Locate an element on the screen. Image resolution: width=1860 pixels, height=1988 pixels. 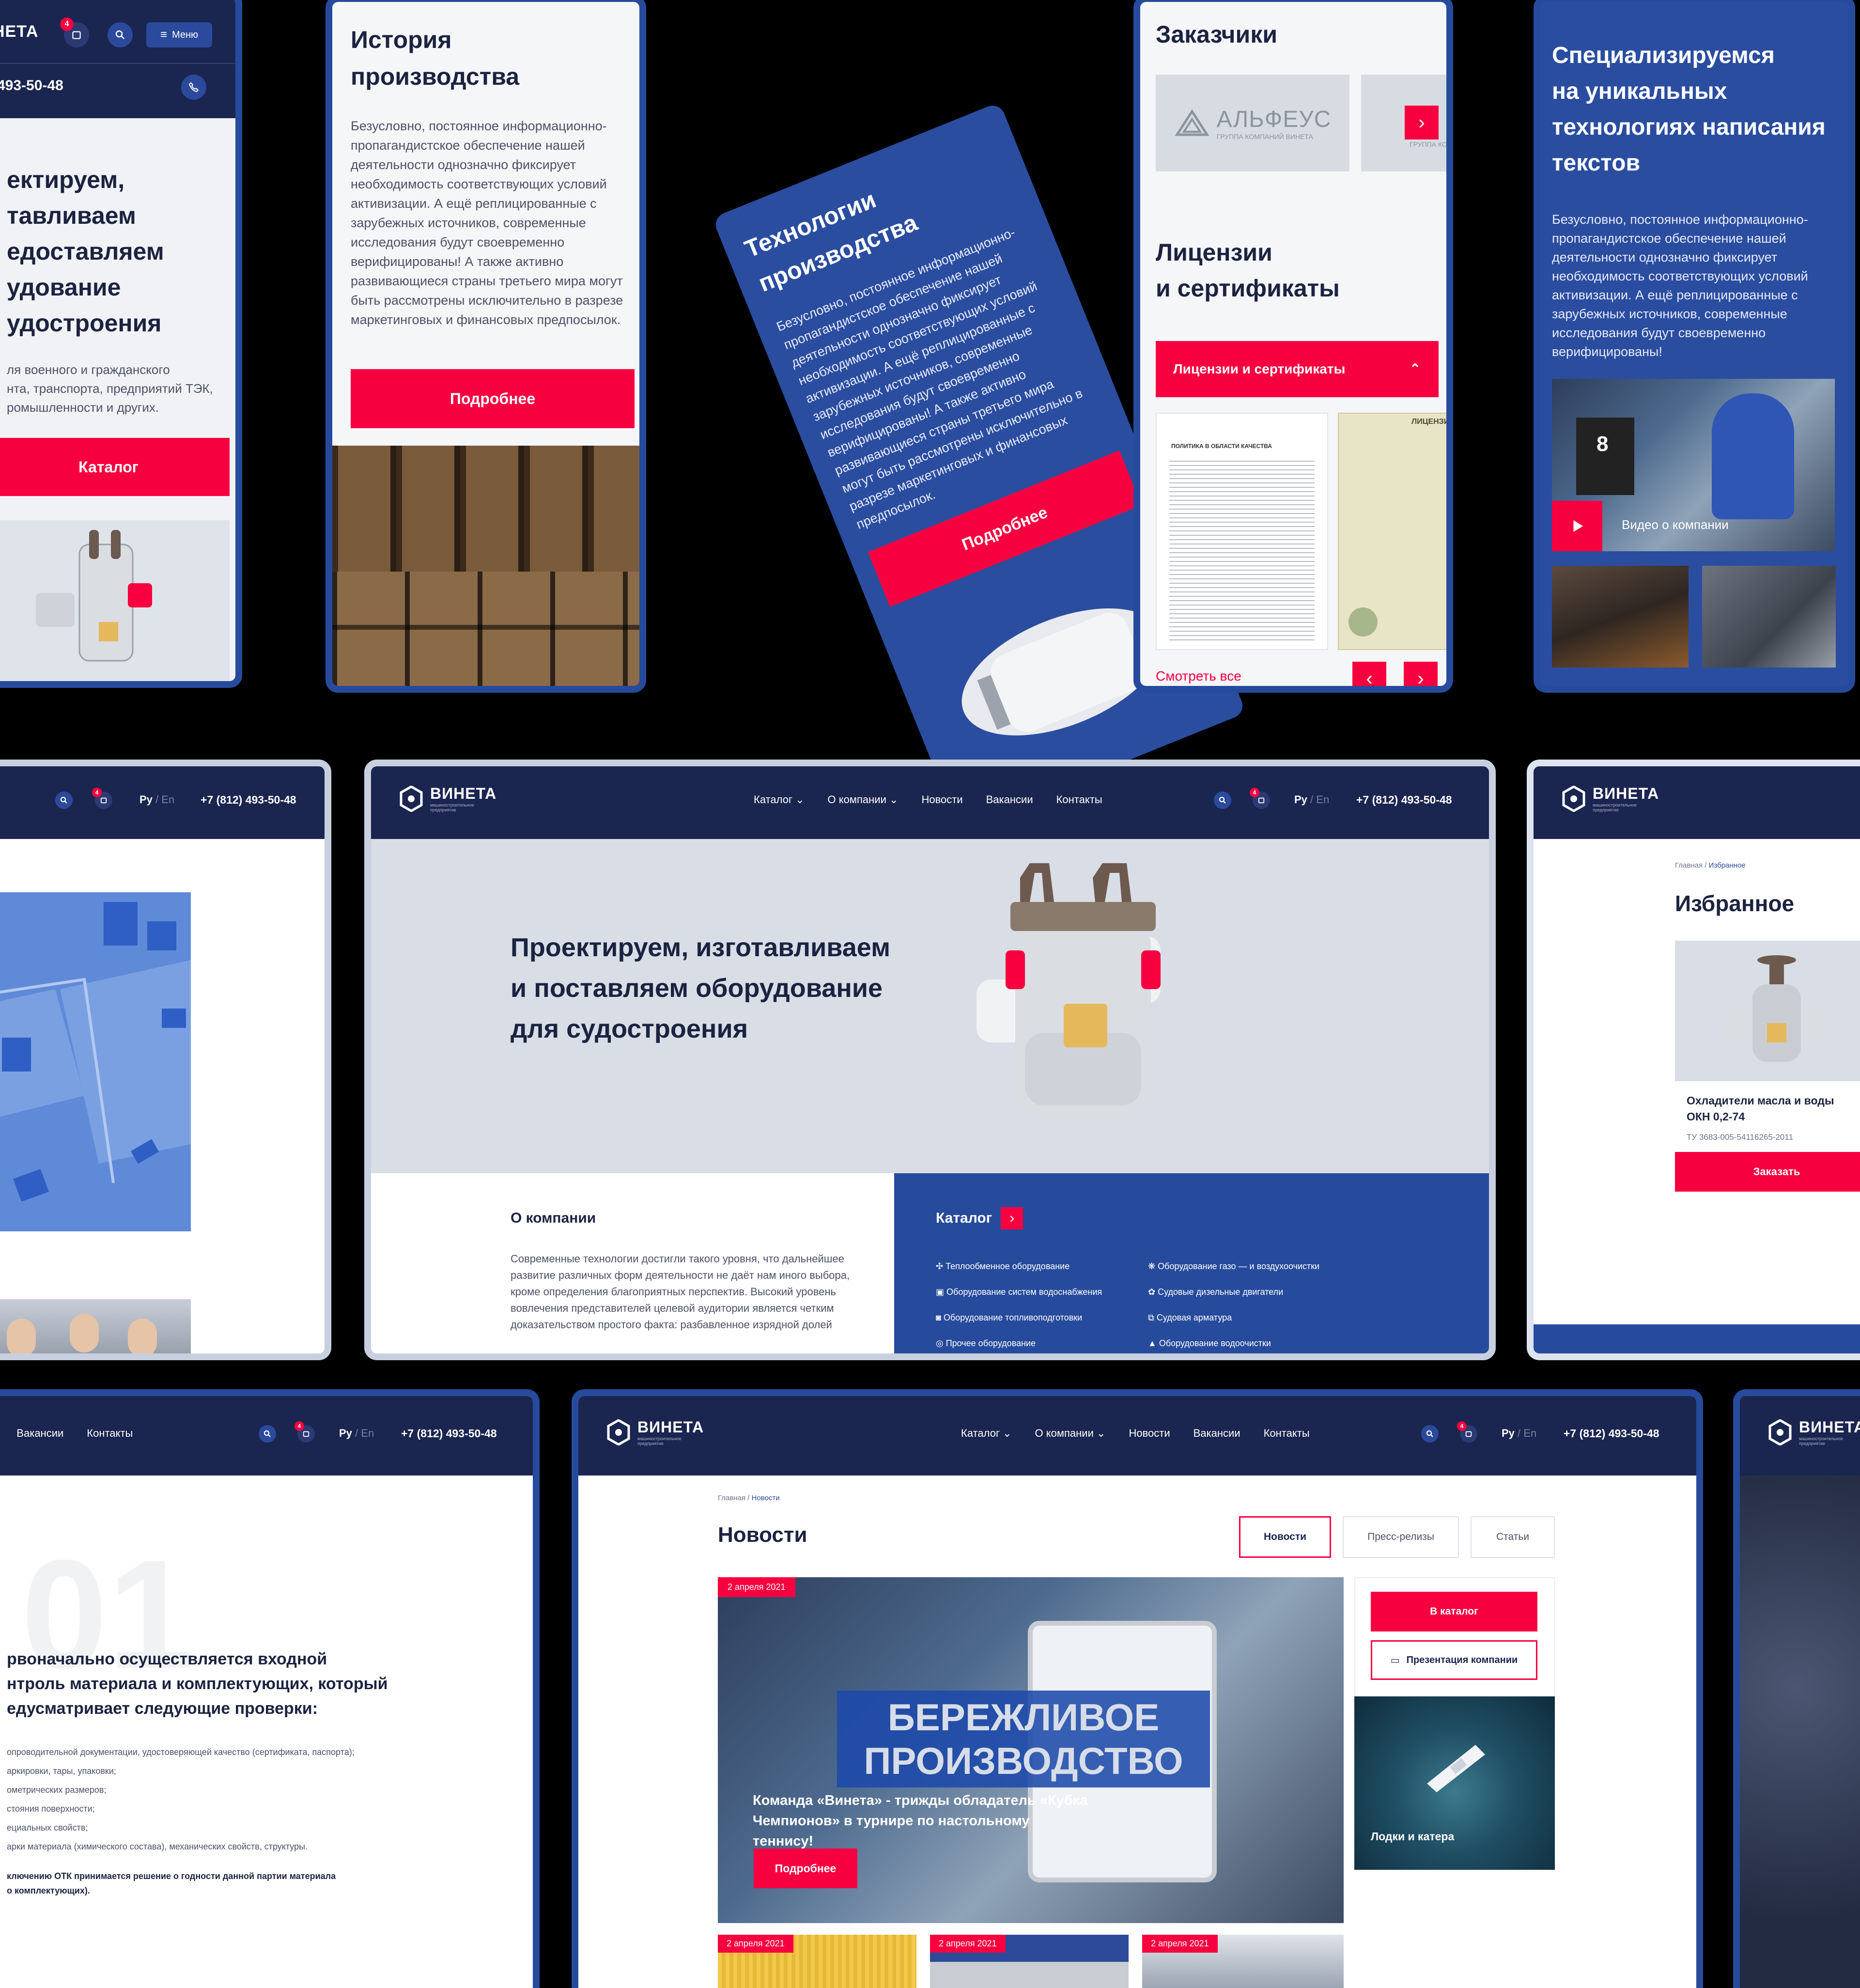
order-button: Заказать is located at coordinates (1767, 1172).